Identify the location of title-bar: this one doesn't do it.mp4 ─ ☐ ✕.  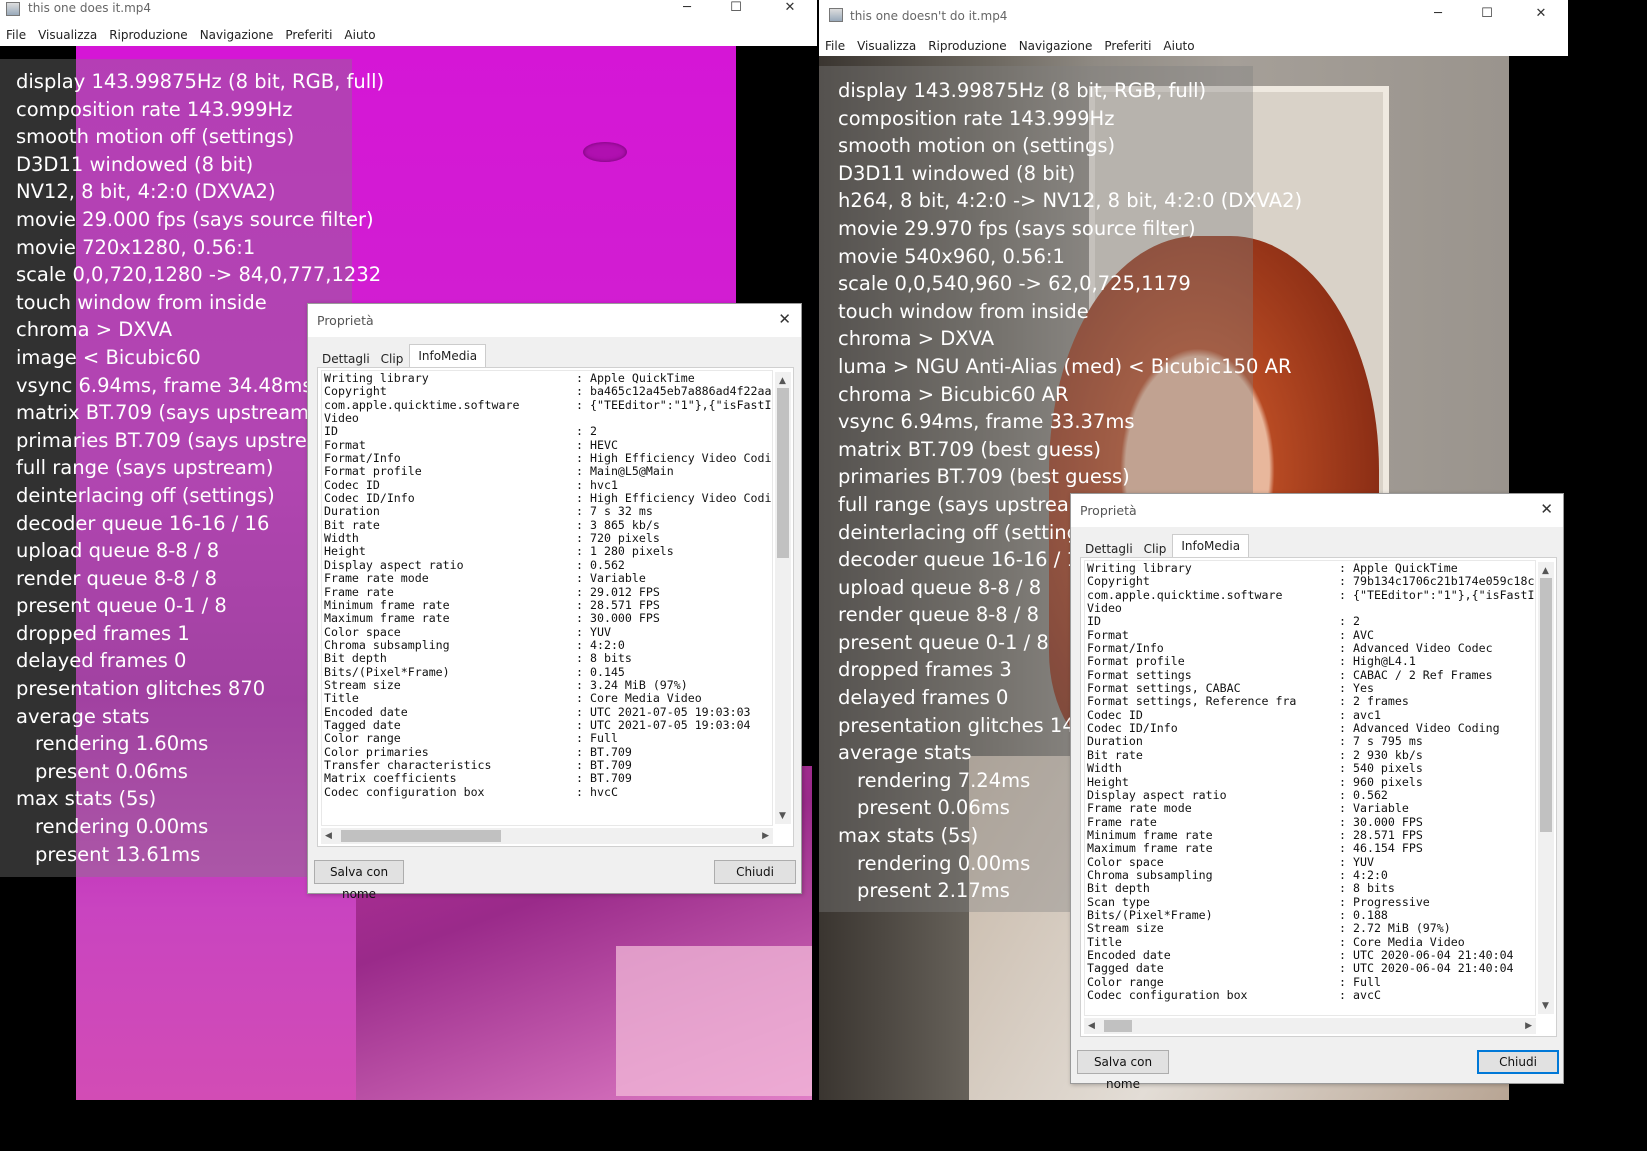
(1193, 16).